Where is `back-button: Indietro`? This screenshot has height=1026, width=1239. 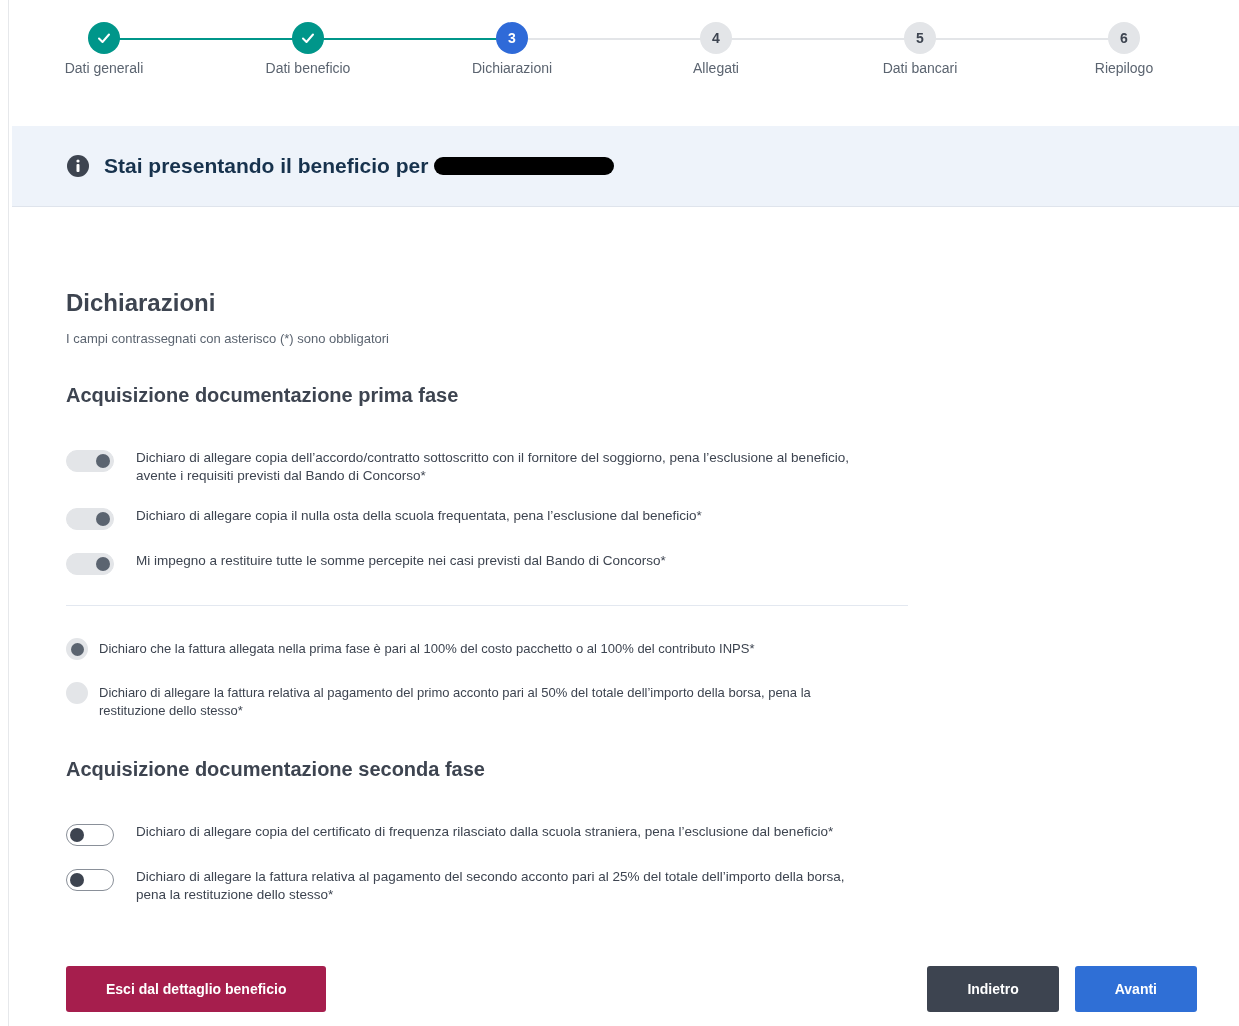
back-button: Indietro is located at coordinates (993, 989).